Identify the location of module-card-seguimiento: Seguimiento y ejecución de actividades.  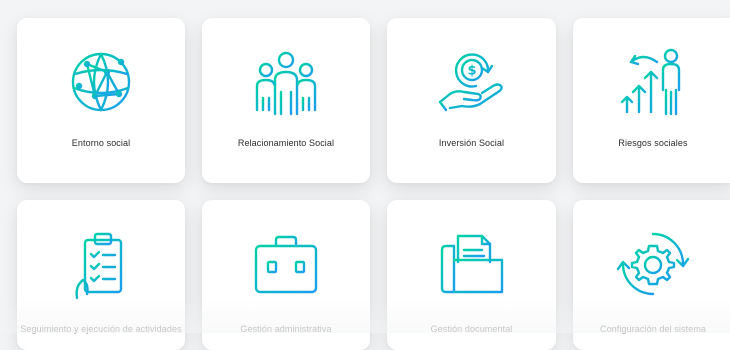
(101, 275).